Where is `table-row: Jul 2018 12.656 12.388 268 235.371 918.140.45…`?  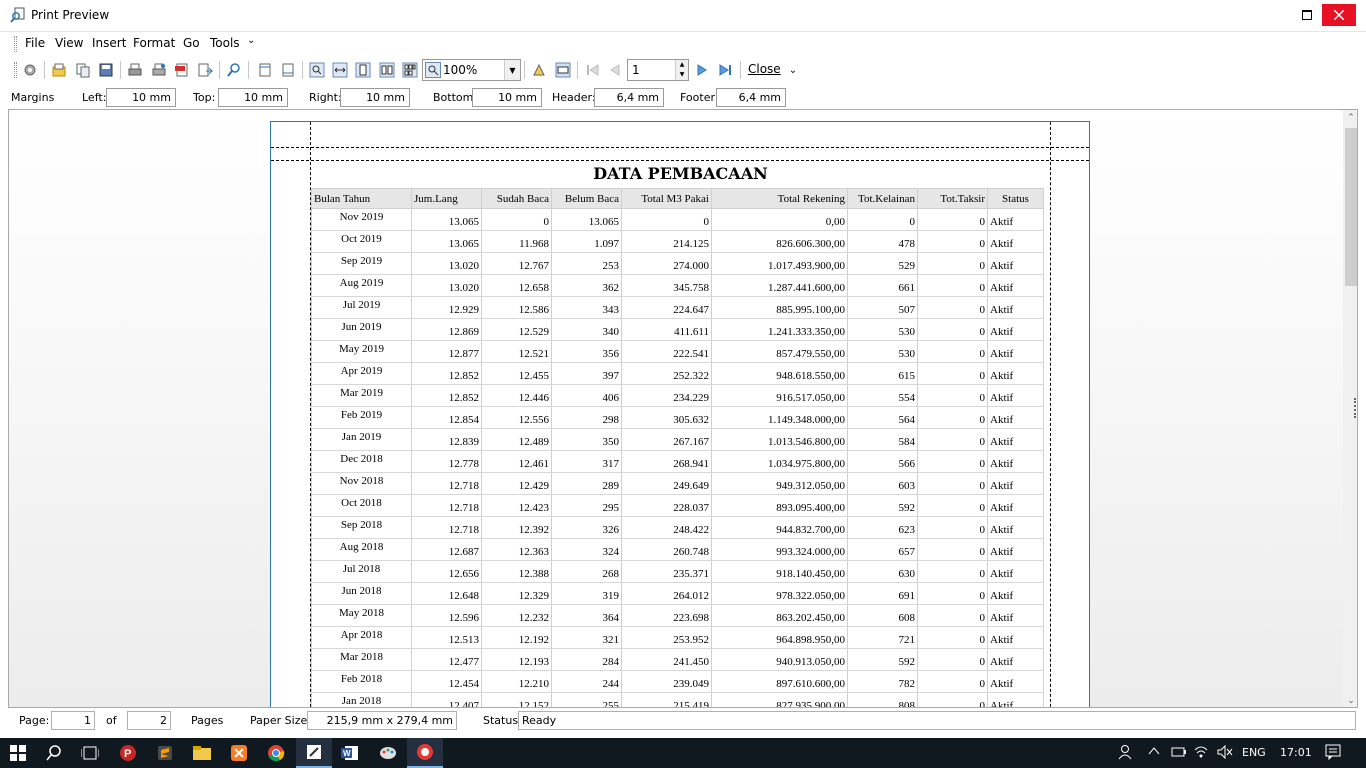 table-row: Jul 2018 12.656 12.388 268 235.371 918.140.45… is located at coordinates (677, 571).